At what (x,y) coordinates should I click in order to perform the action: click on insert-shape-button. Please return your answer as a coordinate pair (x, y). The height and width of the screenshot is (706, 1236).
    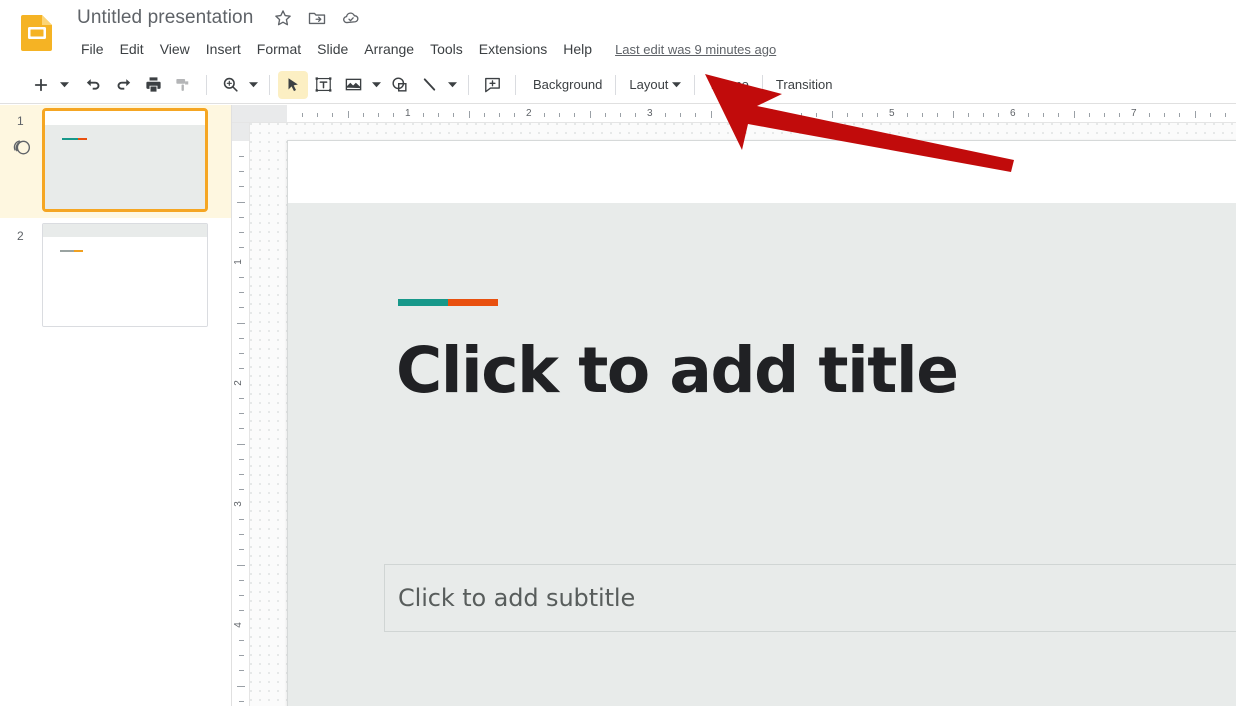
    Looking at the image, I should click on (399, 85).